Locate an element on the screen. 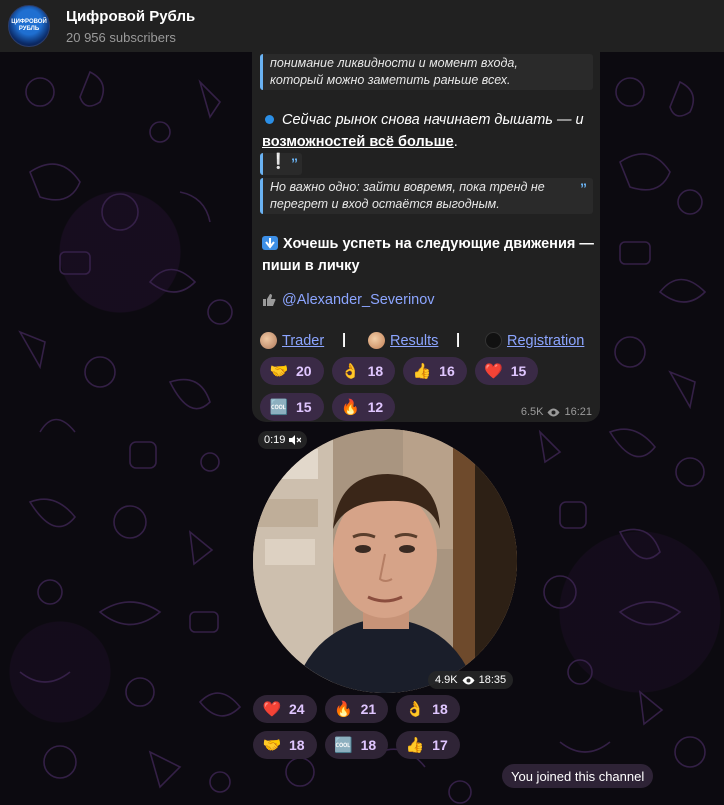  paragraph-line: Сейчас рынок снова начинает дышать — и is located at coordinates (433, 120).